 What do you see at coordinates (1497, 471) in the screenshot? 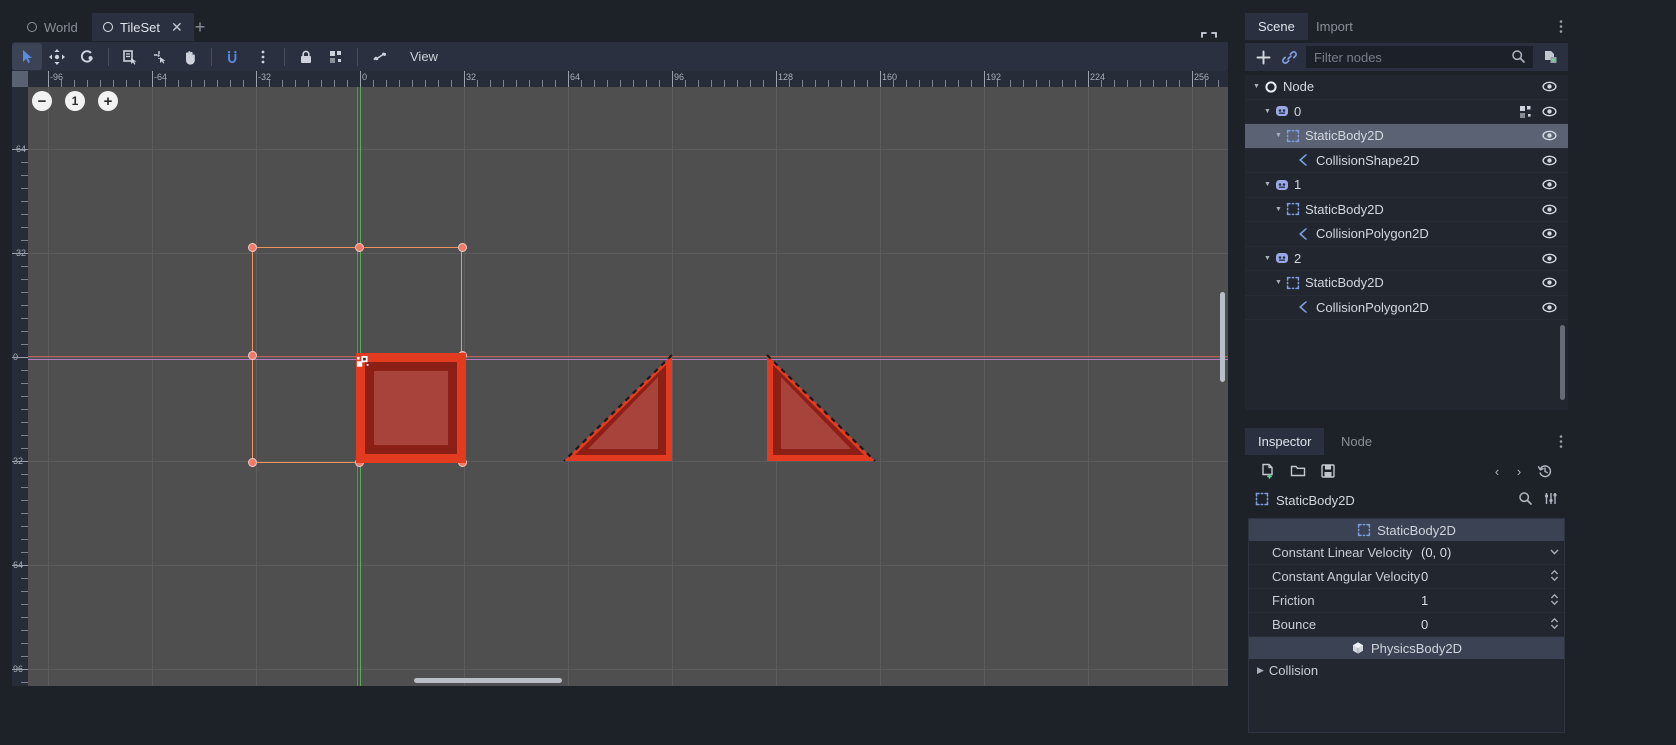
I see `inspector-back-button: ‹` at bounding box center [1497, 471].